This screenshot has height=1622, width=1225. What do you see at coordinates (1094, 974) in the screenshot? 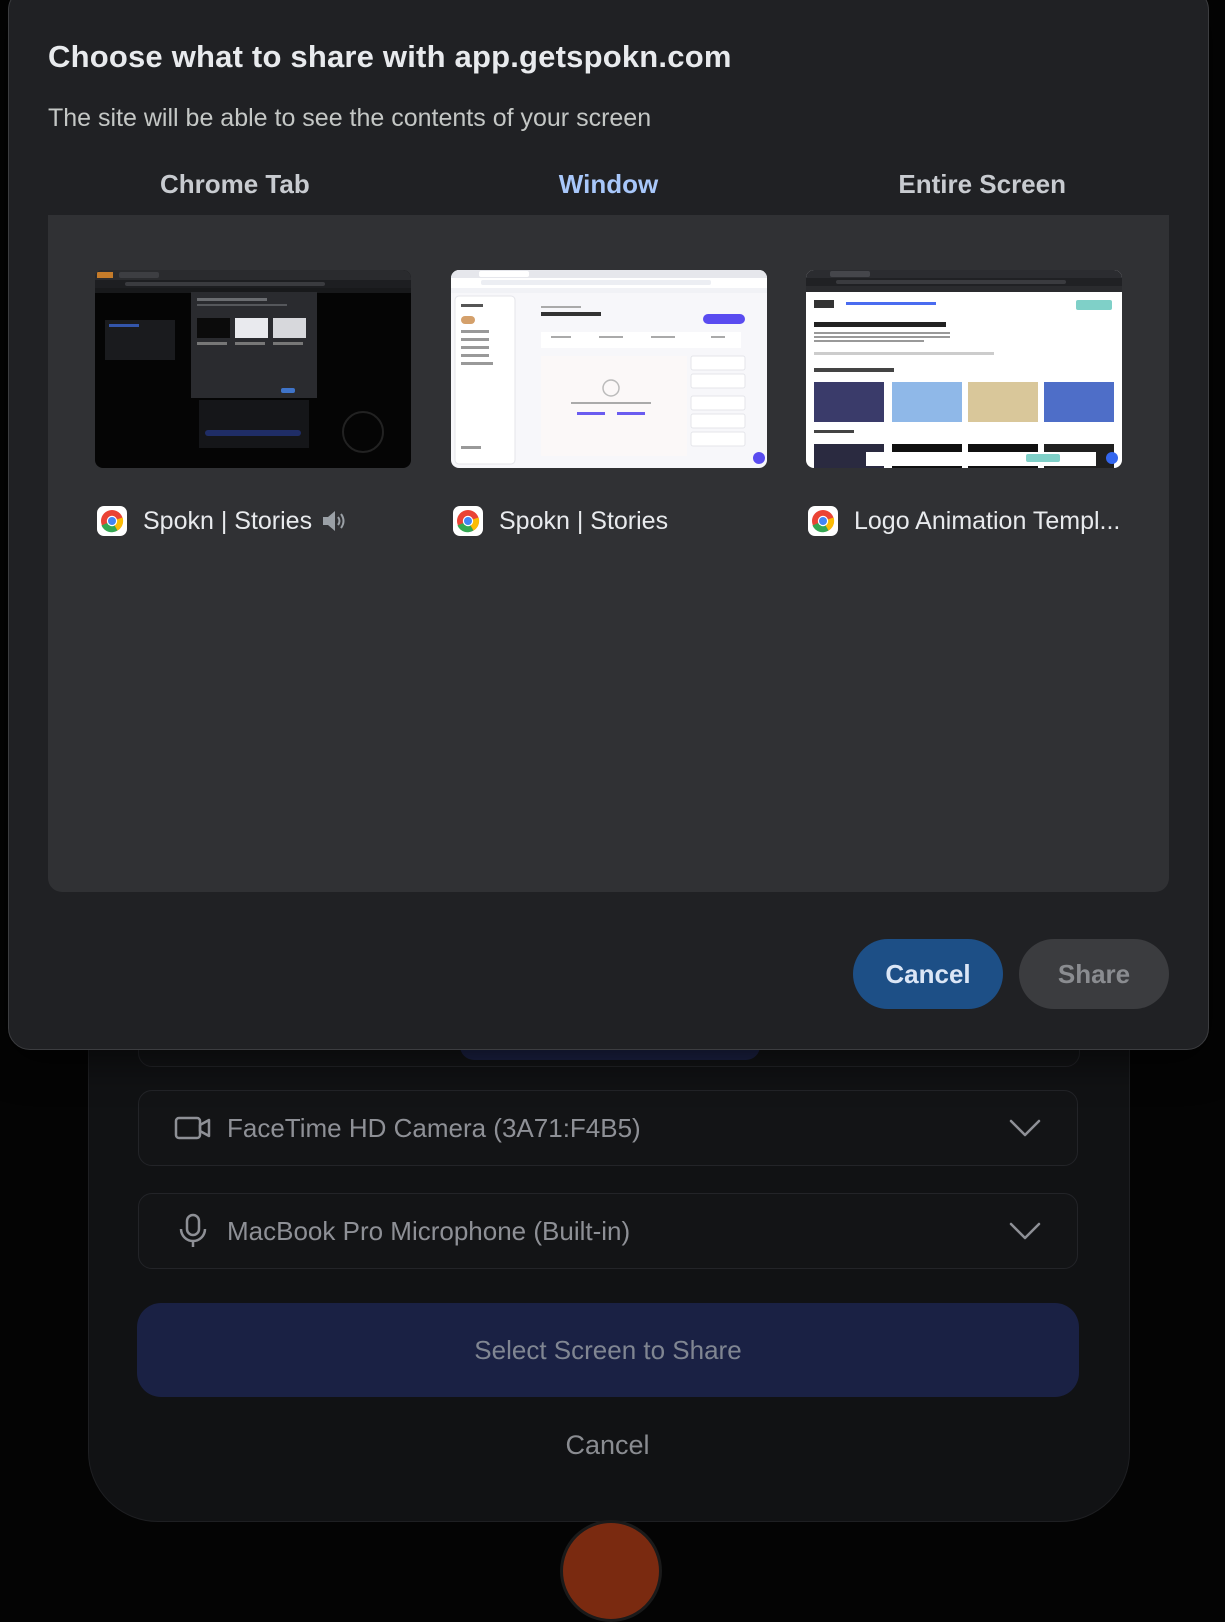
I see `share-button: Share` at bounding box center [1094, 974].